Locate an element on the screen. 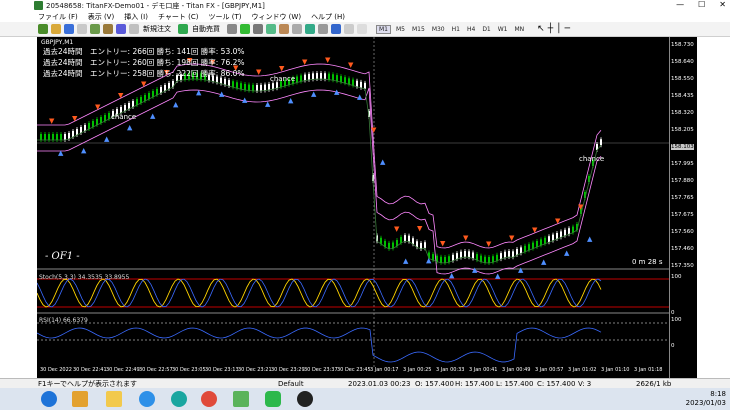  new-order-button: 新規注文 is located at coordinates (157, 29).